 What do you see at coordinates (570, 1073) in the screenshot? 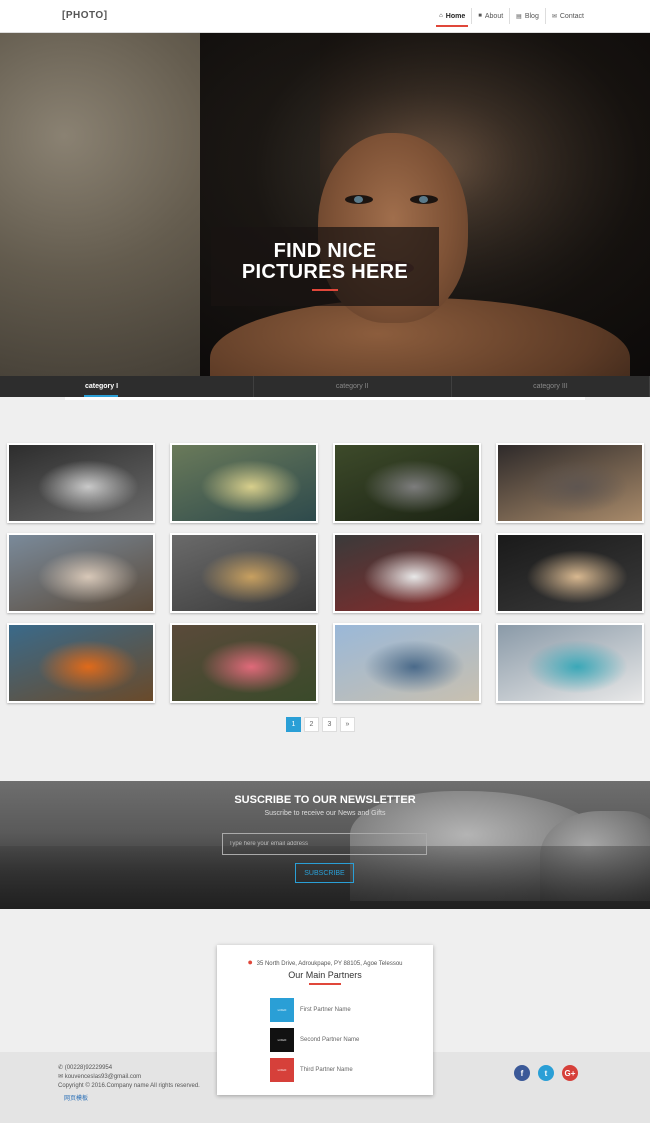
I see `google-plus-icon: G+` at bounding box center [570, 1073].